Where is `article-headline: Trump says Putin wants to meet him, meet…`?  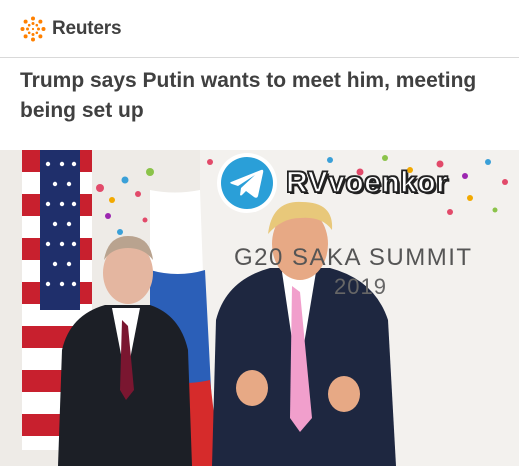 article-headline: Trump says Putin wants to meet him, meet… is located at coordinates (260, 96).